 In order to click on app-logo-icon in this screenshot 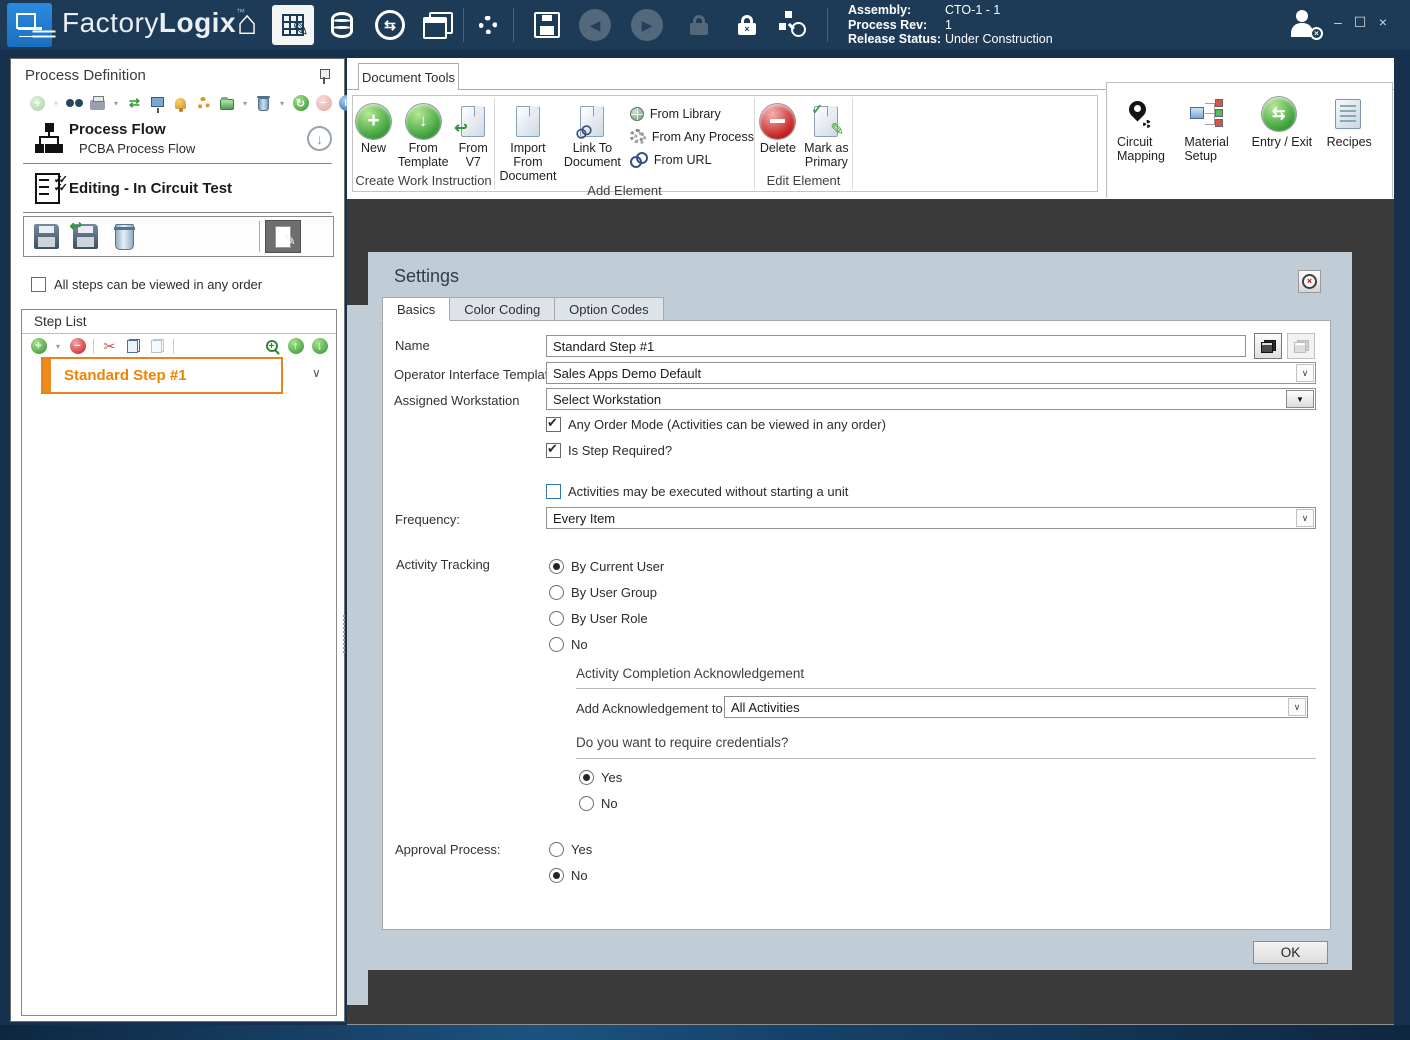, I will do `click(29, 25)`.